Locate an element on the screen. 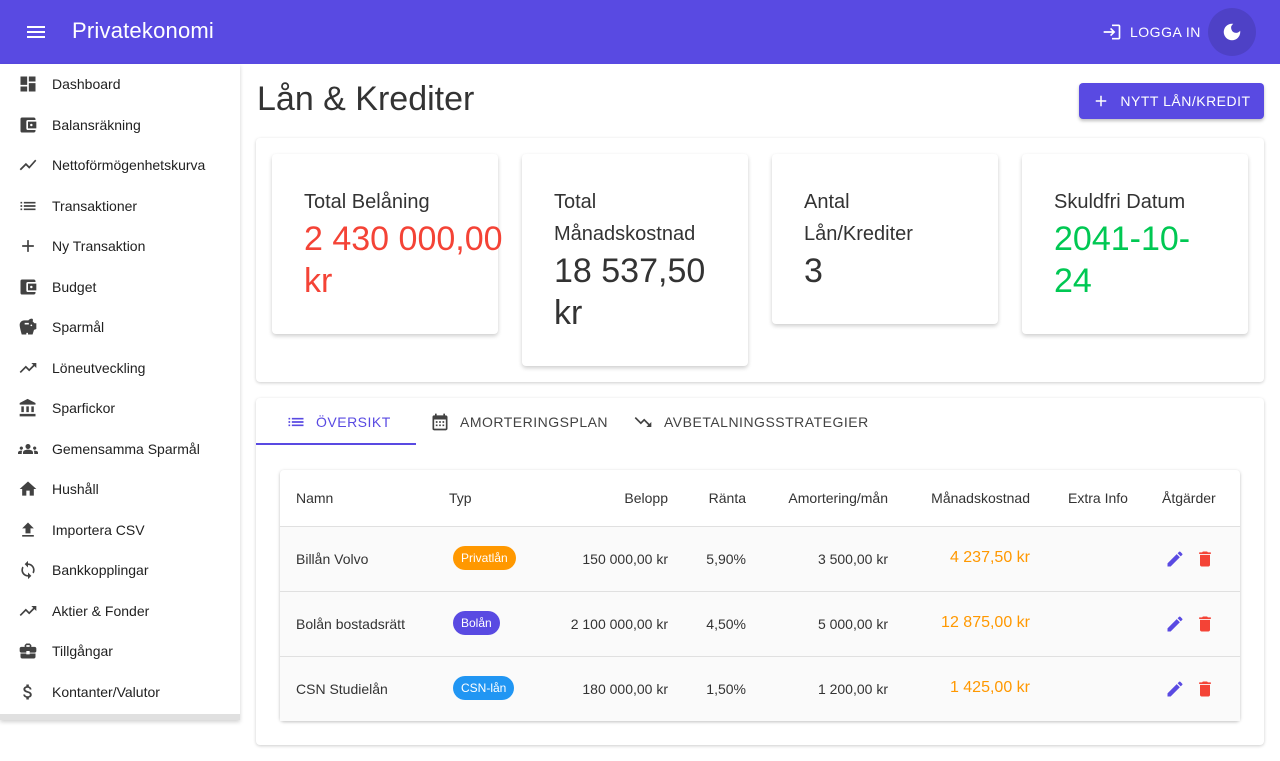 The image size is (1280, 761). sidebar-item-gemensamma-sparmal: Gemensamma Sparmål is located at coordinates (120, 449).